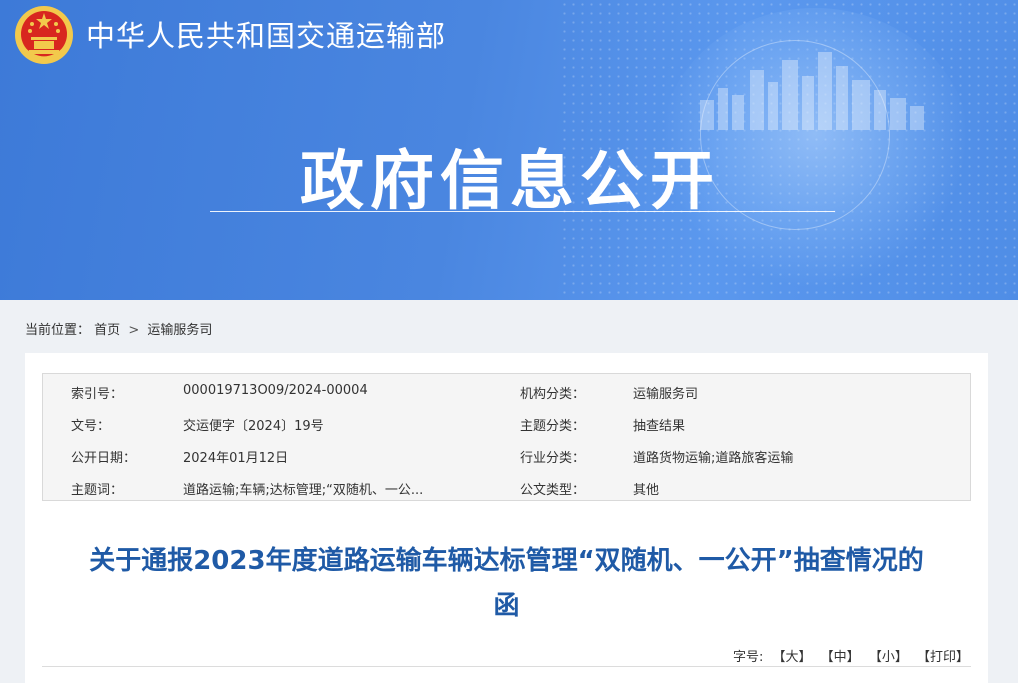 Image resolution: width=1018 pixels, height=683 pixels. I want to click on agency-label: 机构分类：, so click(553, 394).